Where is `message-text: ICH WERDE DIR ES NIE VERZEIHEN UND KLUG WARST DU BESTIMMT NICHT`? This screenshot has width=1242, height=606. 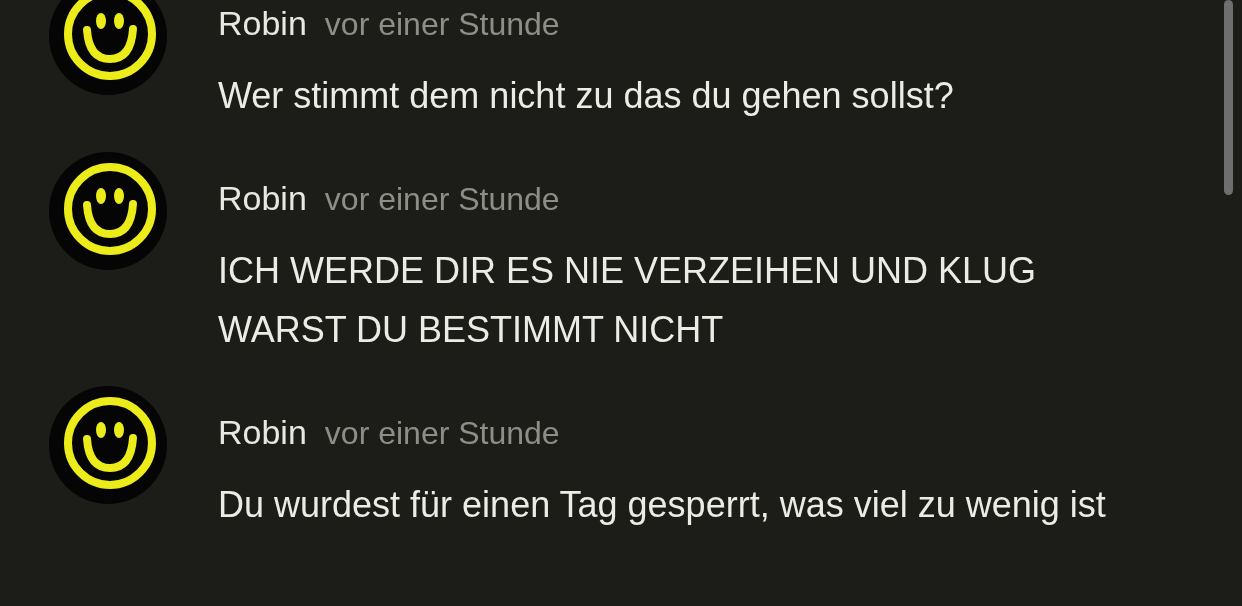
message-text: ICH WERDE DIR ES NIE VERZEIHEN UND KLUG WARST DU BESTIMMT NICHT is located at coordinates (628, 300).